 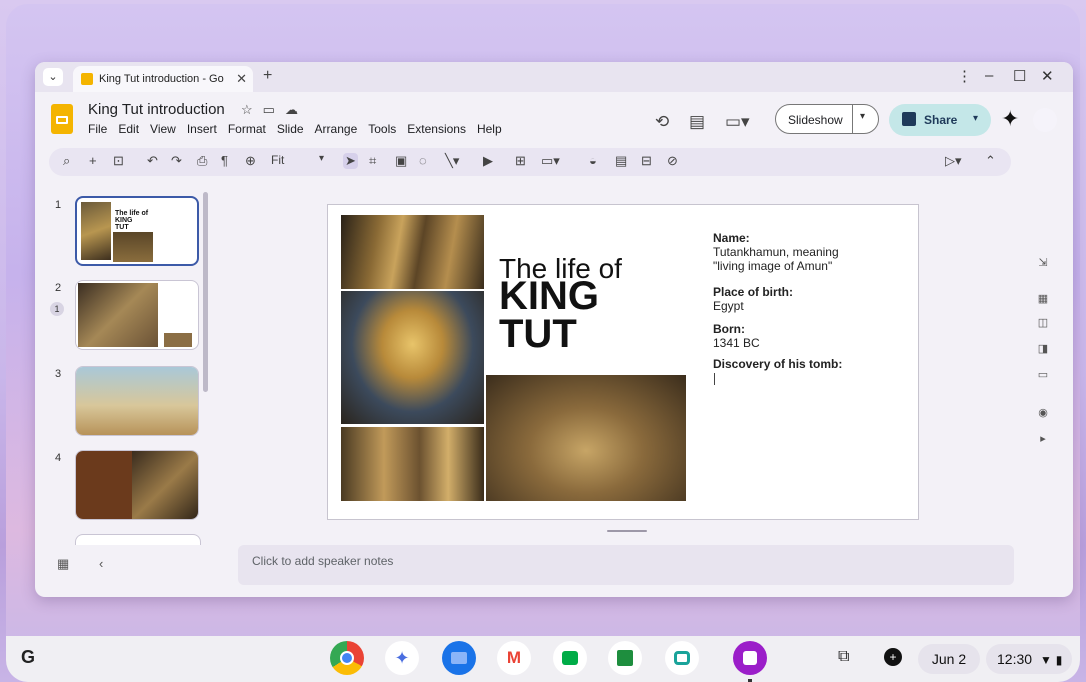 I want to click on burial-chamber-image, so click(x=586, y=438).